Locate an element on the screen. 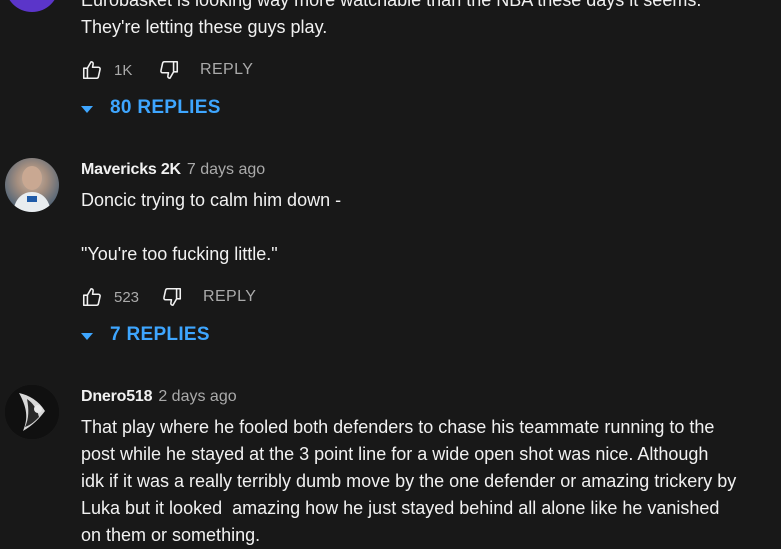  comment-header: Dnero518 2 days ago is located at coordinates (426, 397).